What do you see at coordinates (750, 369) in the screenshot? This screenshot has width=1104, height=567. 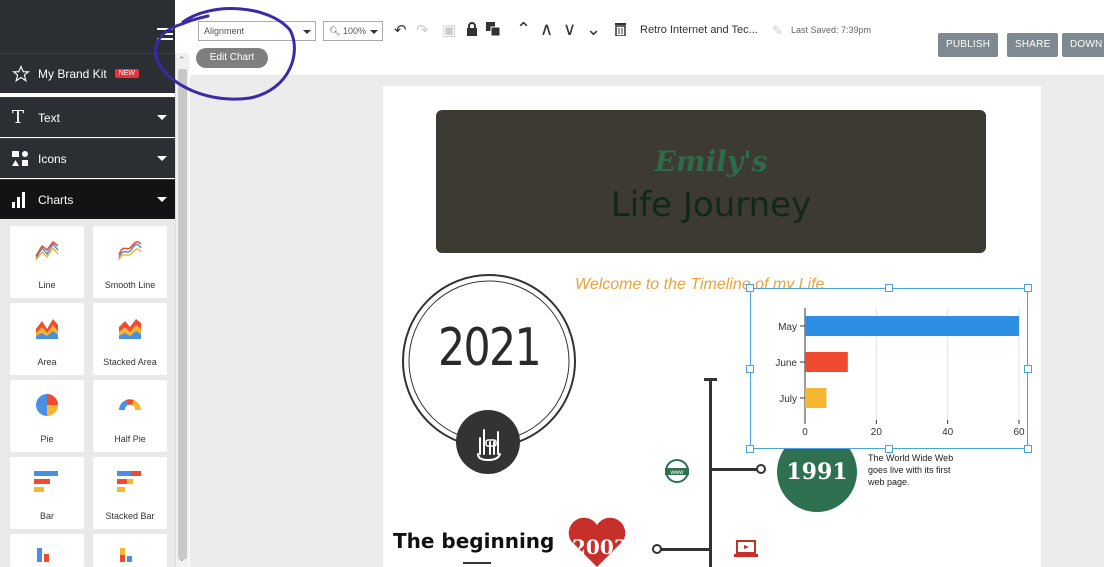 I see `resize-handle-l` at bounding box center [750, 369].